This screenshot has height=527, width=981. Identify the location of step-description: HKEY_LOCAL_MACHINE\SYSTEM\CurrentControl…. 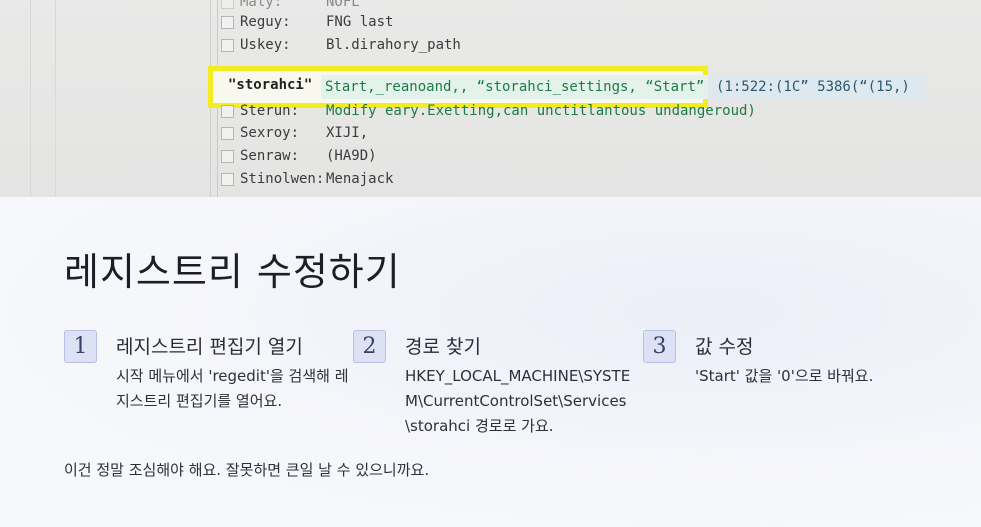
(518, 401).